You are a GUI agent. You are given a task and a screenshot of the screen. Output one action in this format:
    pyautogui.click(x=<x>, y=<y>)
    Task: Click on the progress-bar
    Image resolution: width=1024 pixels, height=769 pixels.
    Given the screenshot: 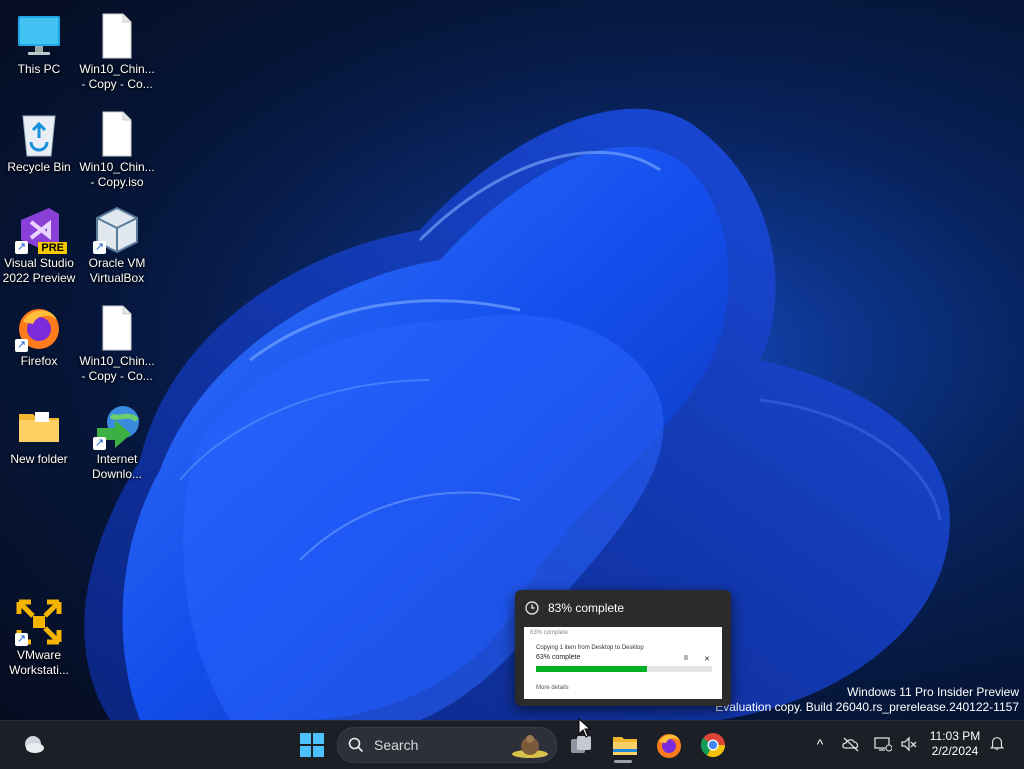 What is the action you would take?
    pyautogui.click(x=624, y=669)
    